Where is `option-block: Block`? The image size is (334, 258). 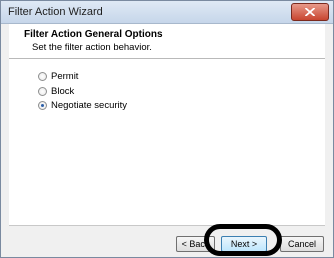
option-block: Block is located at coordinates (56, 91).